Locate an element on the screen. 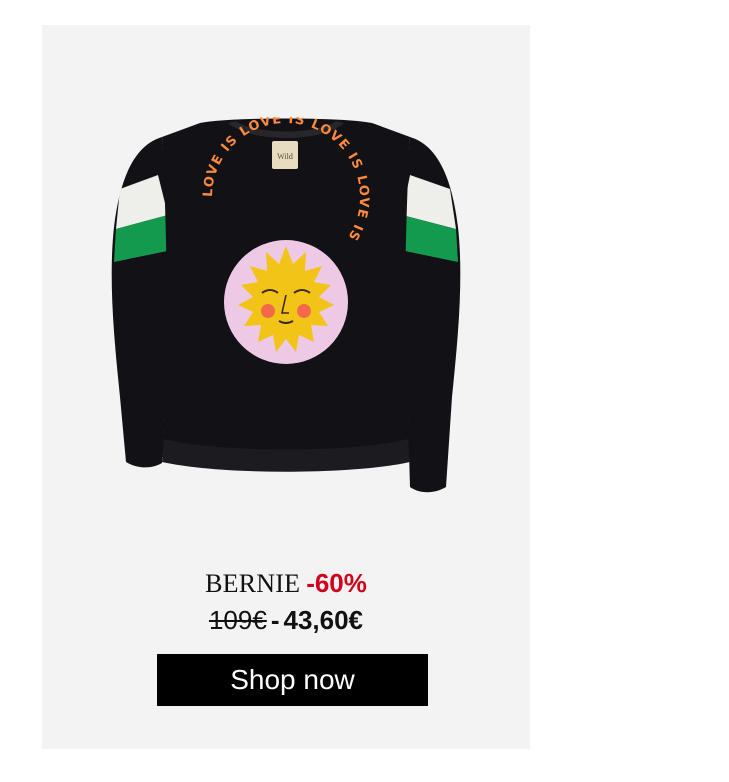  shop-now-button: Shop now is located at coordinates (292, 680).